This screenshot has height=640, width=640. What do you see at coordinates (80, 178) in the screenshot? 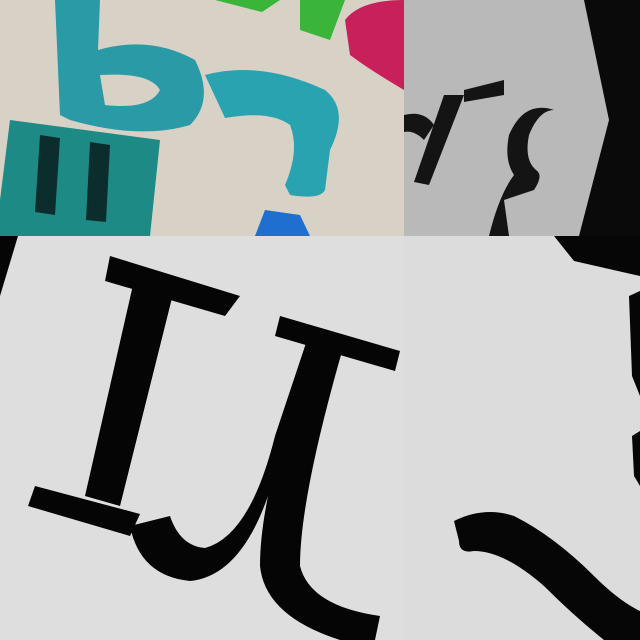
I see `teal-letter-sha` at bounding box center [80, 178].